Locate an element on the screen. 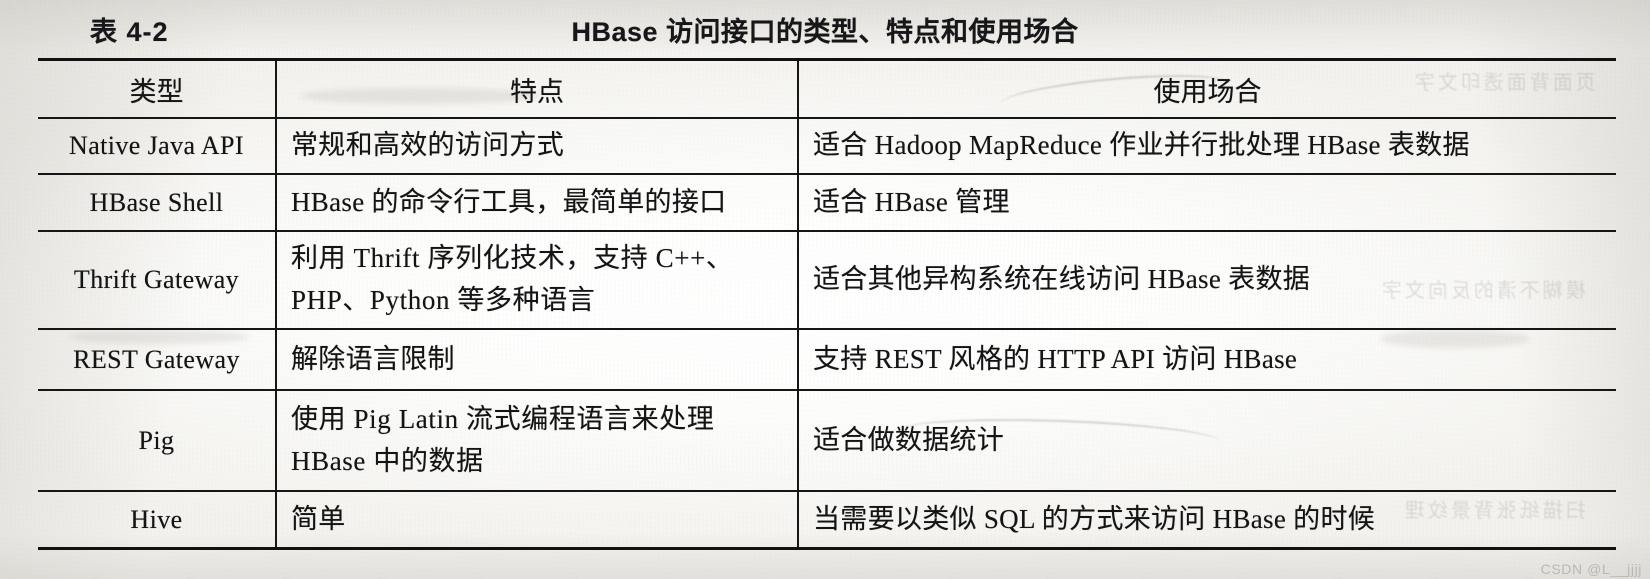  feature-line: 解除语言限制 is located at coordinates (373, 358).